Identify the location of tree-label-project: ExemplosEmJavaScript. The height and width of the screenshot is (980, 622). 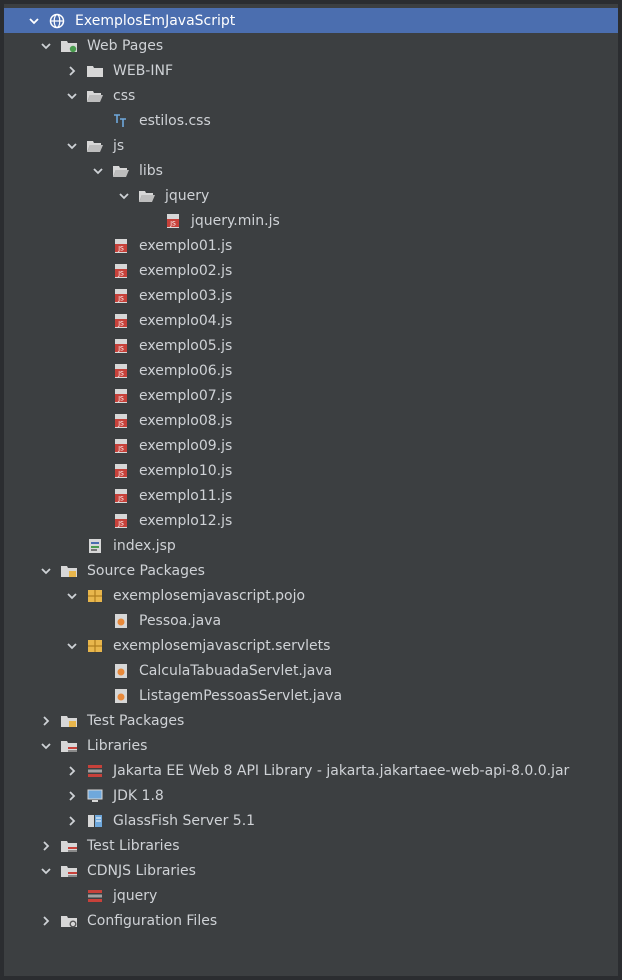
(155, 20).